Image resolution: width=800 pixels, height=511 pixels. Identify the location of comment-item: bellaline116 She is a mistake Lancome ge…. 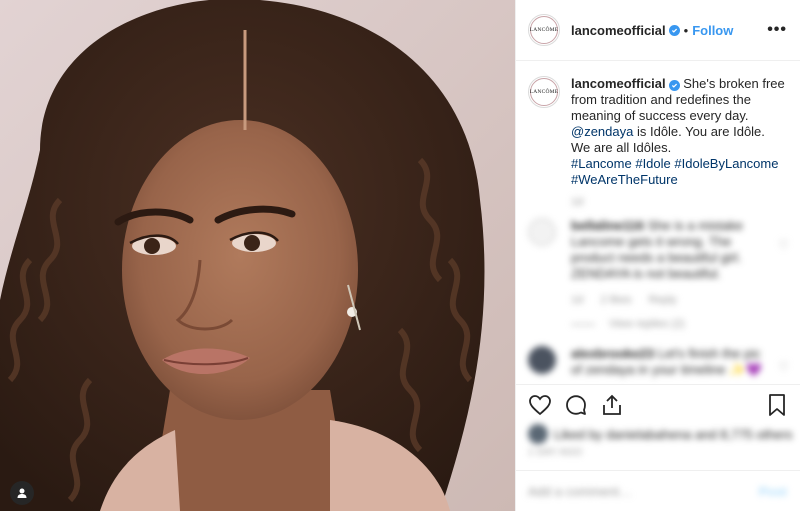
(658, 258).